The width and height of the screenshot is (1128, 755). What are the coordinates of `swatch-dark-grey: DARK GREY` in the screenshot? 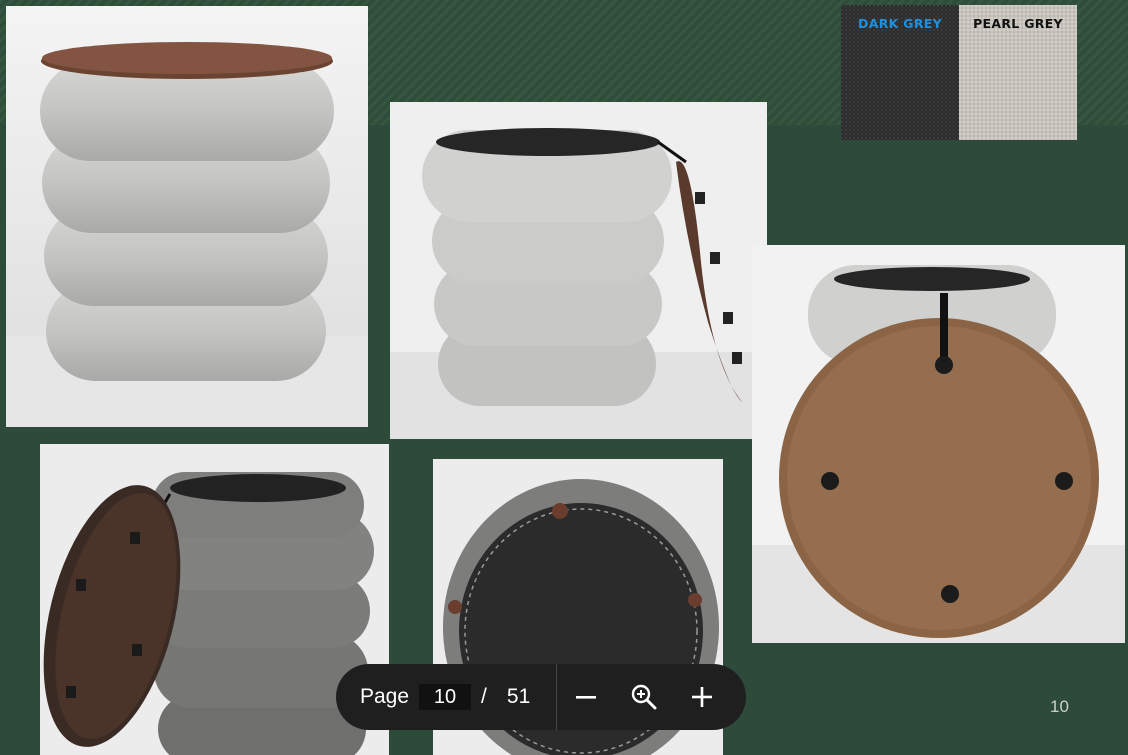 It's located at (900, 72).